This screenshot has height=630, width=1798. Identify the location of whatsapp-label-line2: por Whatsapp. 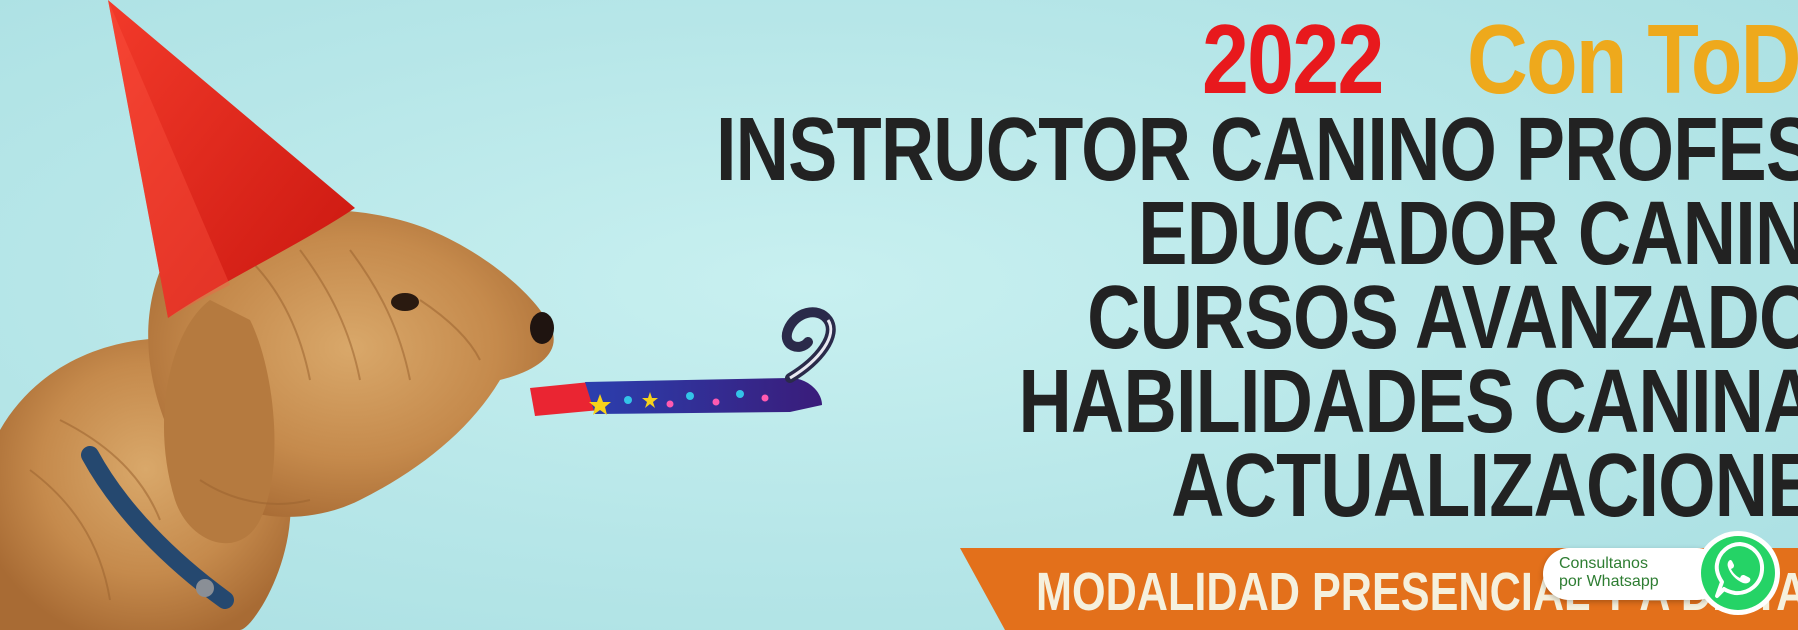
(1609, 581).